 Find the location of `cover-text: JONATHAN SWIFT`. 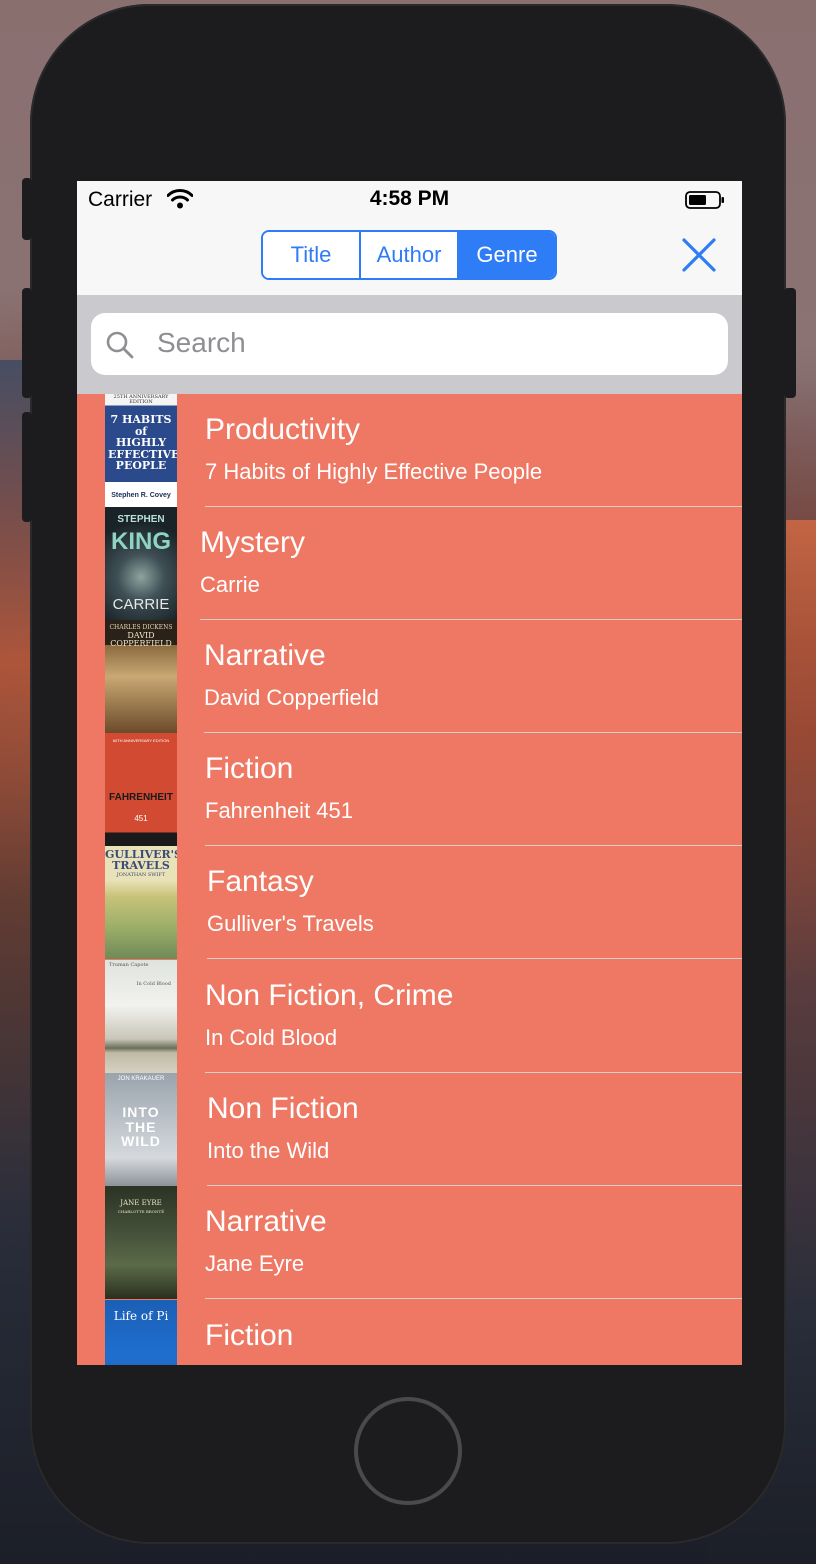

cover-text: JONATHAN SWIFT is located at coordinates (141, 875).